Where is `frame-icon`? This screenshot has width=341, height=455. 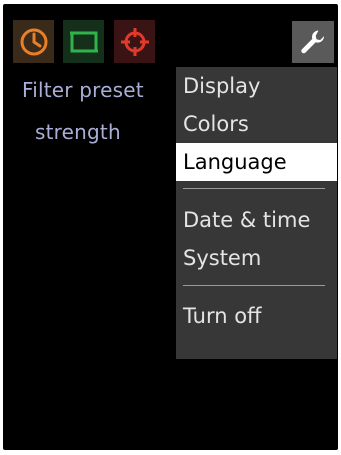 frame-icon is located at coordinates (83, 41).